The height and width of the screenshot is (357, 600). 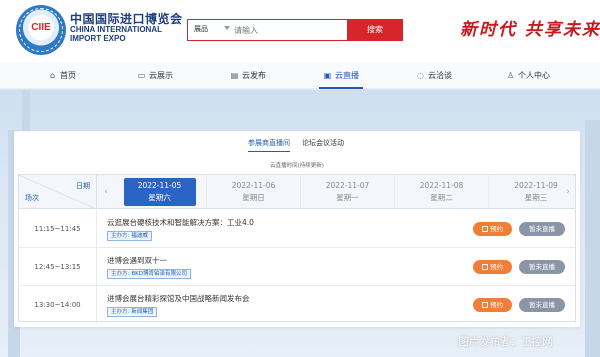 What do you see at coordinates (137, 260) in the screenshot?
I see `session-title: 进博会遇到双十一` at bounding box center [137, 260].